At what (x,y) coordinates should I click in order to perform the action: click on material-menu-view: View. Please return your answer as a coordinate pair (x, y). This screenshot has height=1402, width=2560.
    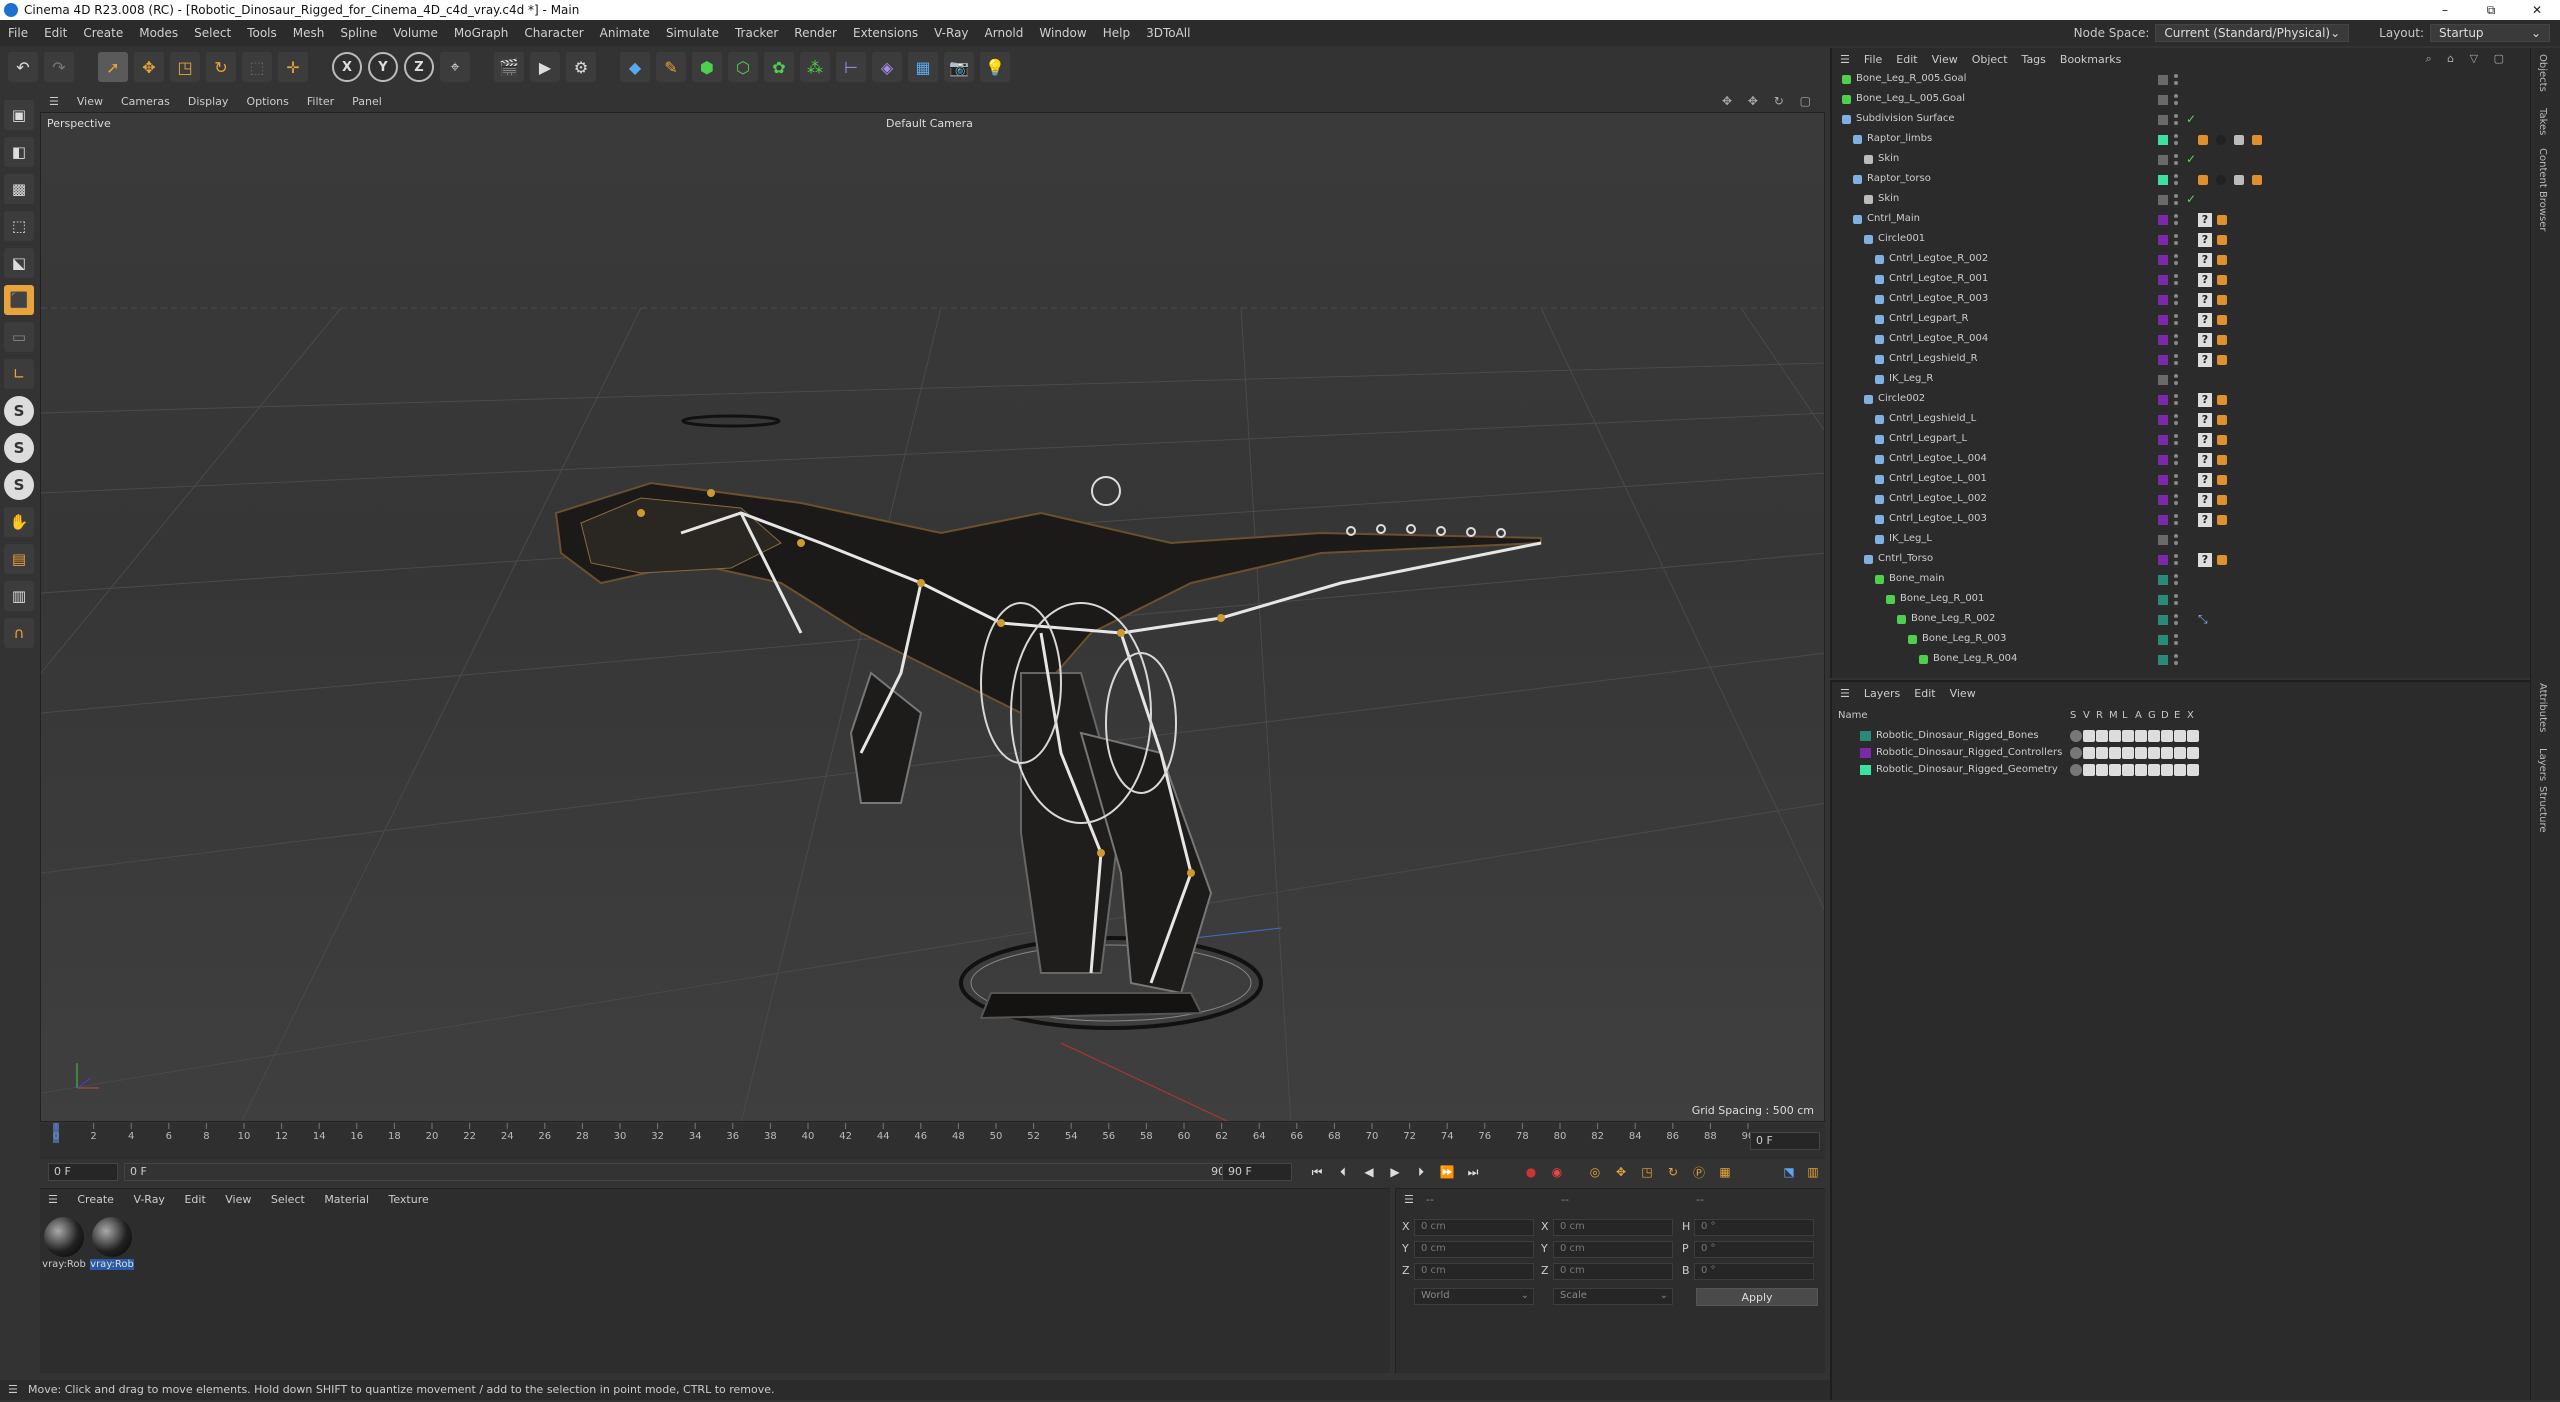
    Looking at the image, I should click on (238, 1200).